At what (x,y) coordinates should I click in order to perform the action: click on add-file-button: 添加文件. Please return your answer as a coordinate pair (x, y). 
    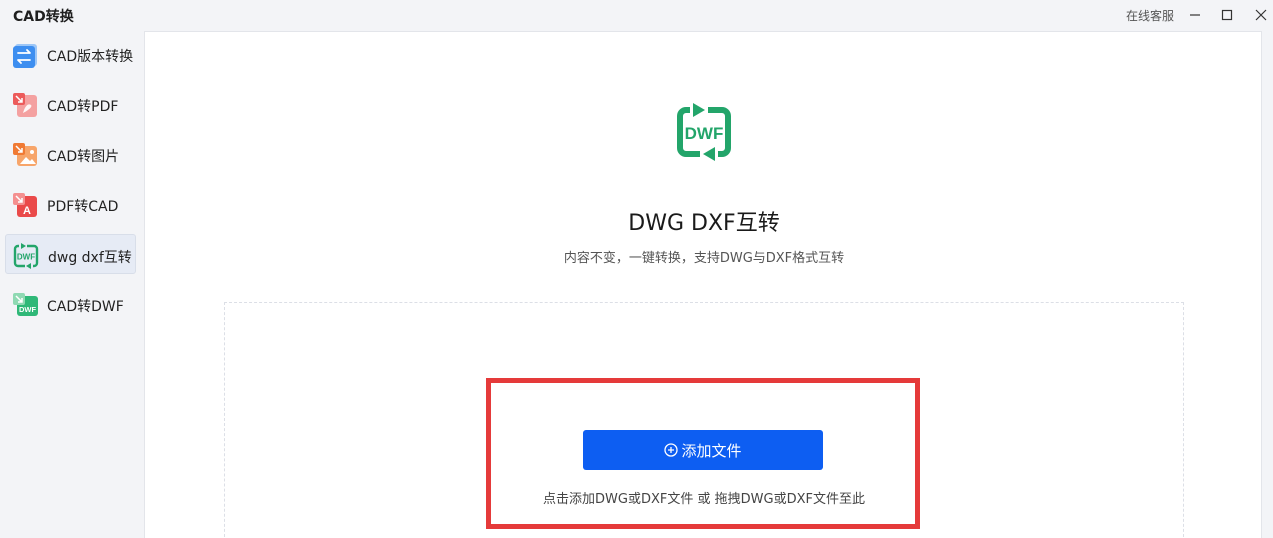
    Looking at the image, I should click on (703, 450).